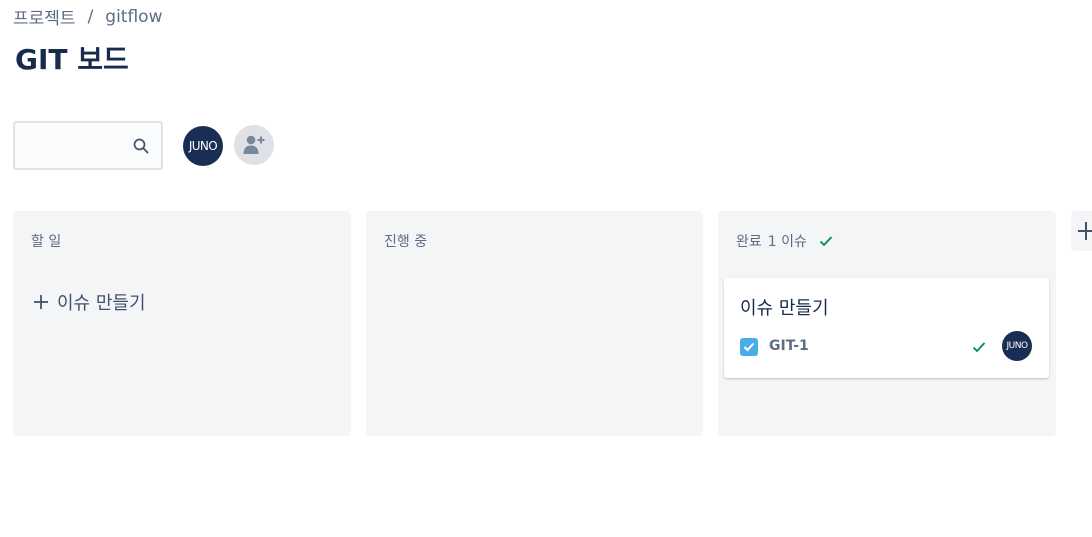 This screenshot has height=537, width=1092. I want to click on task-type-icon, so click(749, 347).